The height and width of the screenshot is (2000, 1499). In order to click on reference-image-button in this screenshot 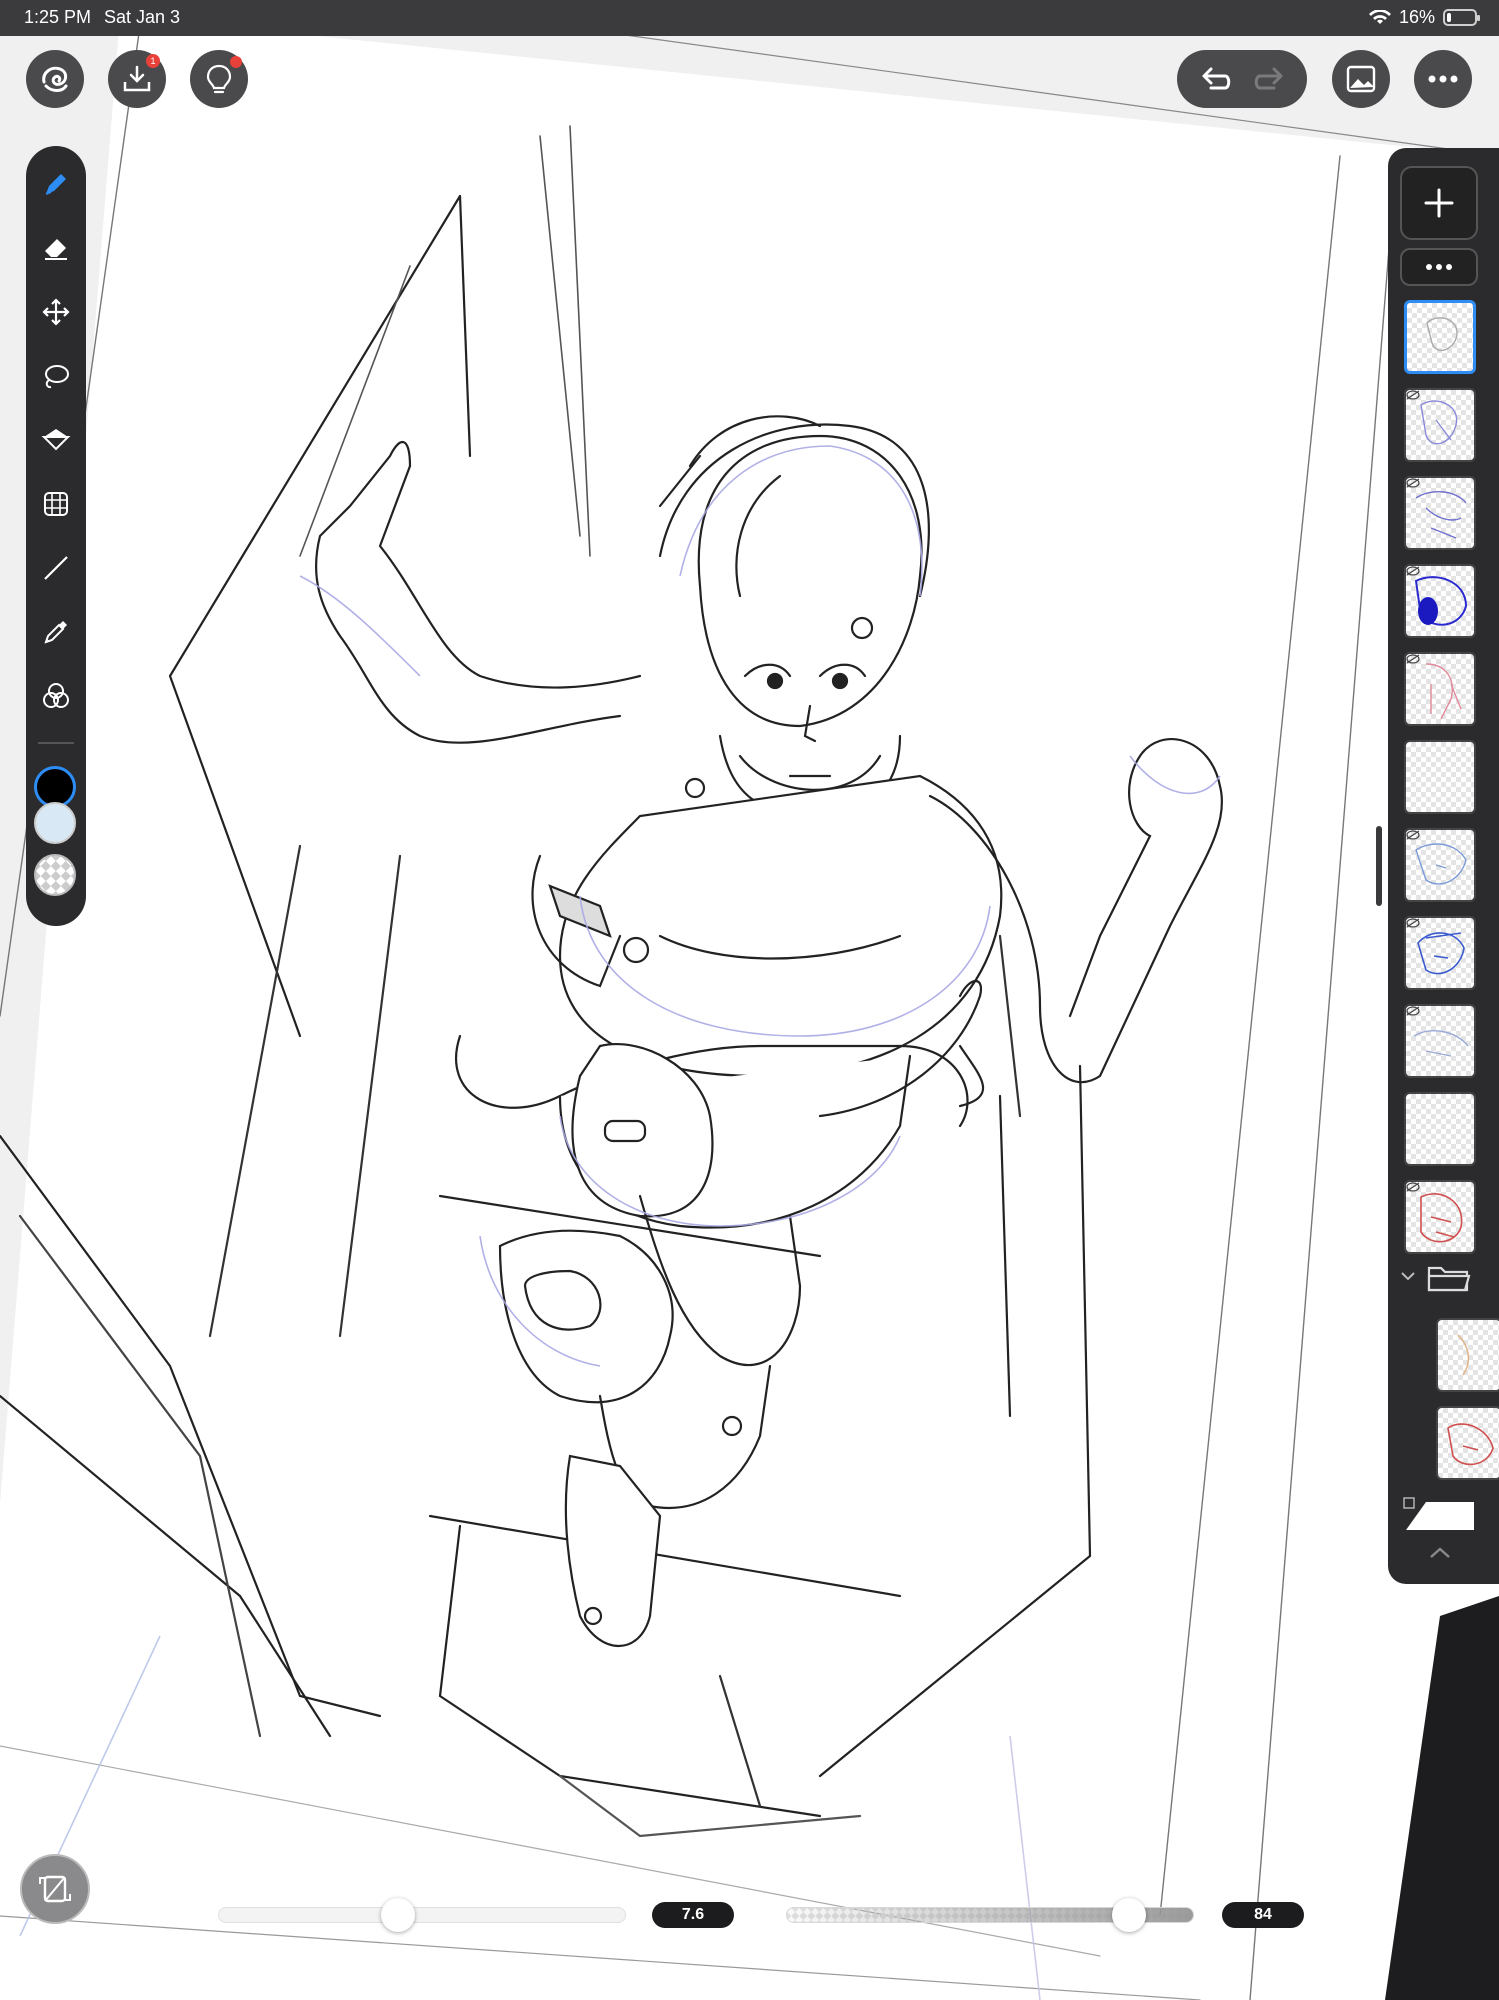, I will do `click(1361, 79)`.